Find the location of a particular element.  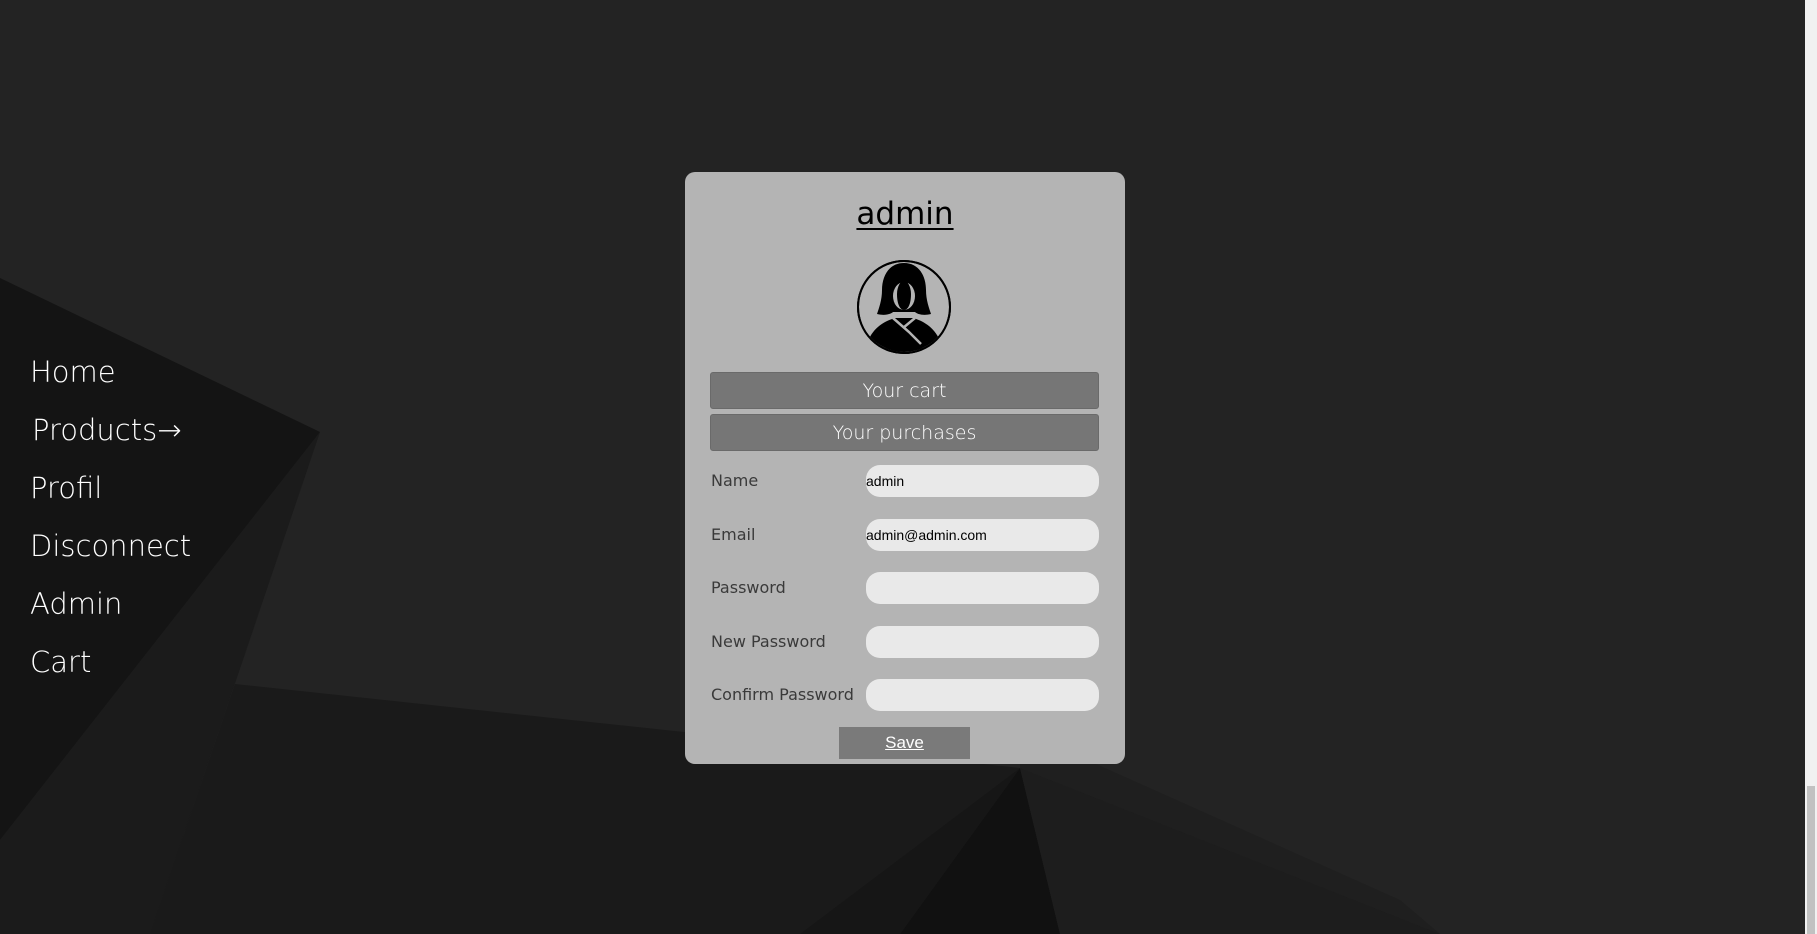

your-cart-button: Your cart is located at coordinates (904, 390).